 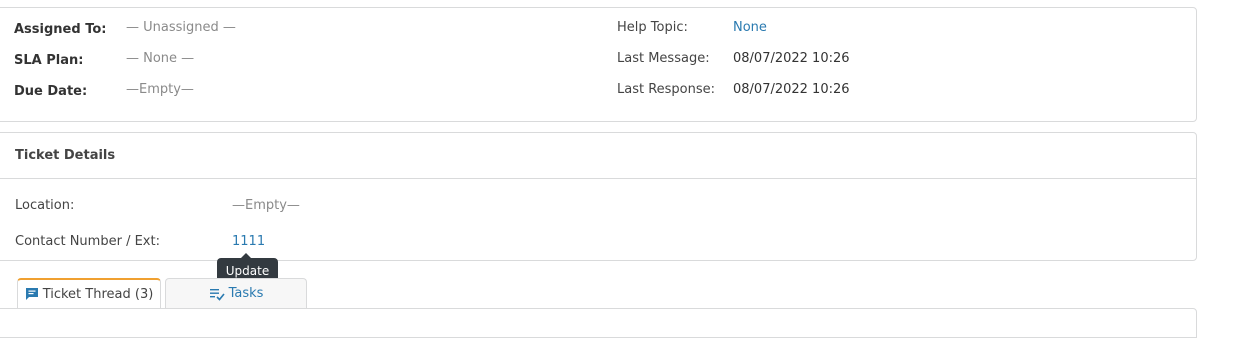 What do you see at coordinates (750, 28) in the screenshot?
I see `help-topic-value: None` at bounding box center [750, 28].